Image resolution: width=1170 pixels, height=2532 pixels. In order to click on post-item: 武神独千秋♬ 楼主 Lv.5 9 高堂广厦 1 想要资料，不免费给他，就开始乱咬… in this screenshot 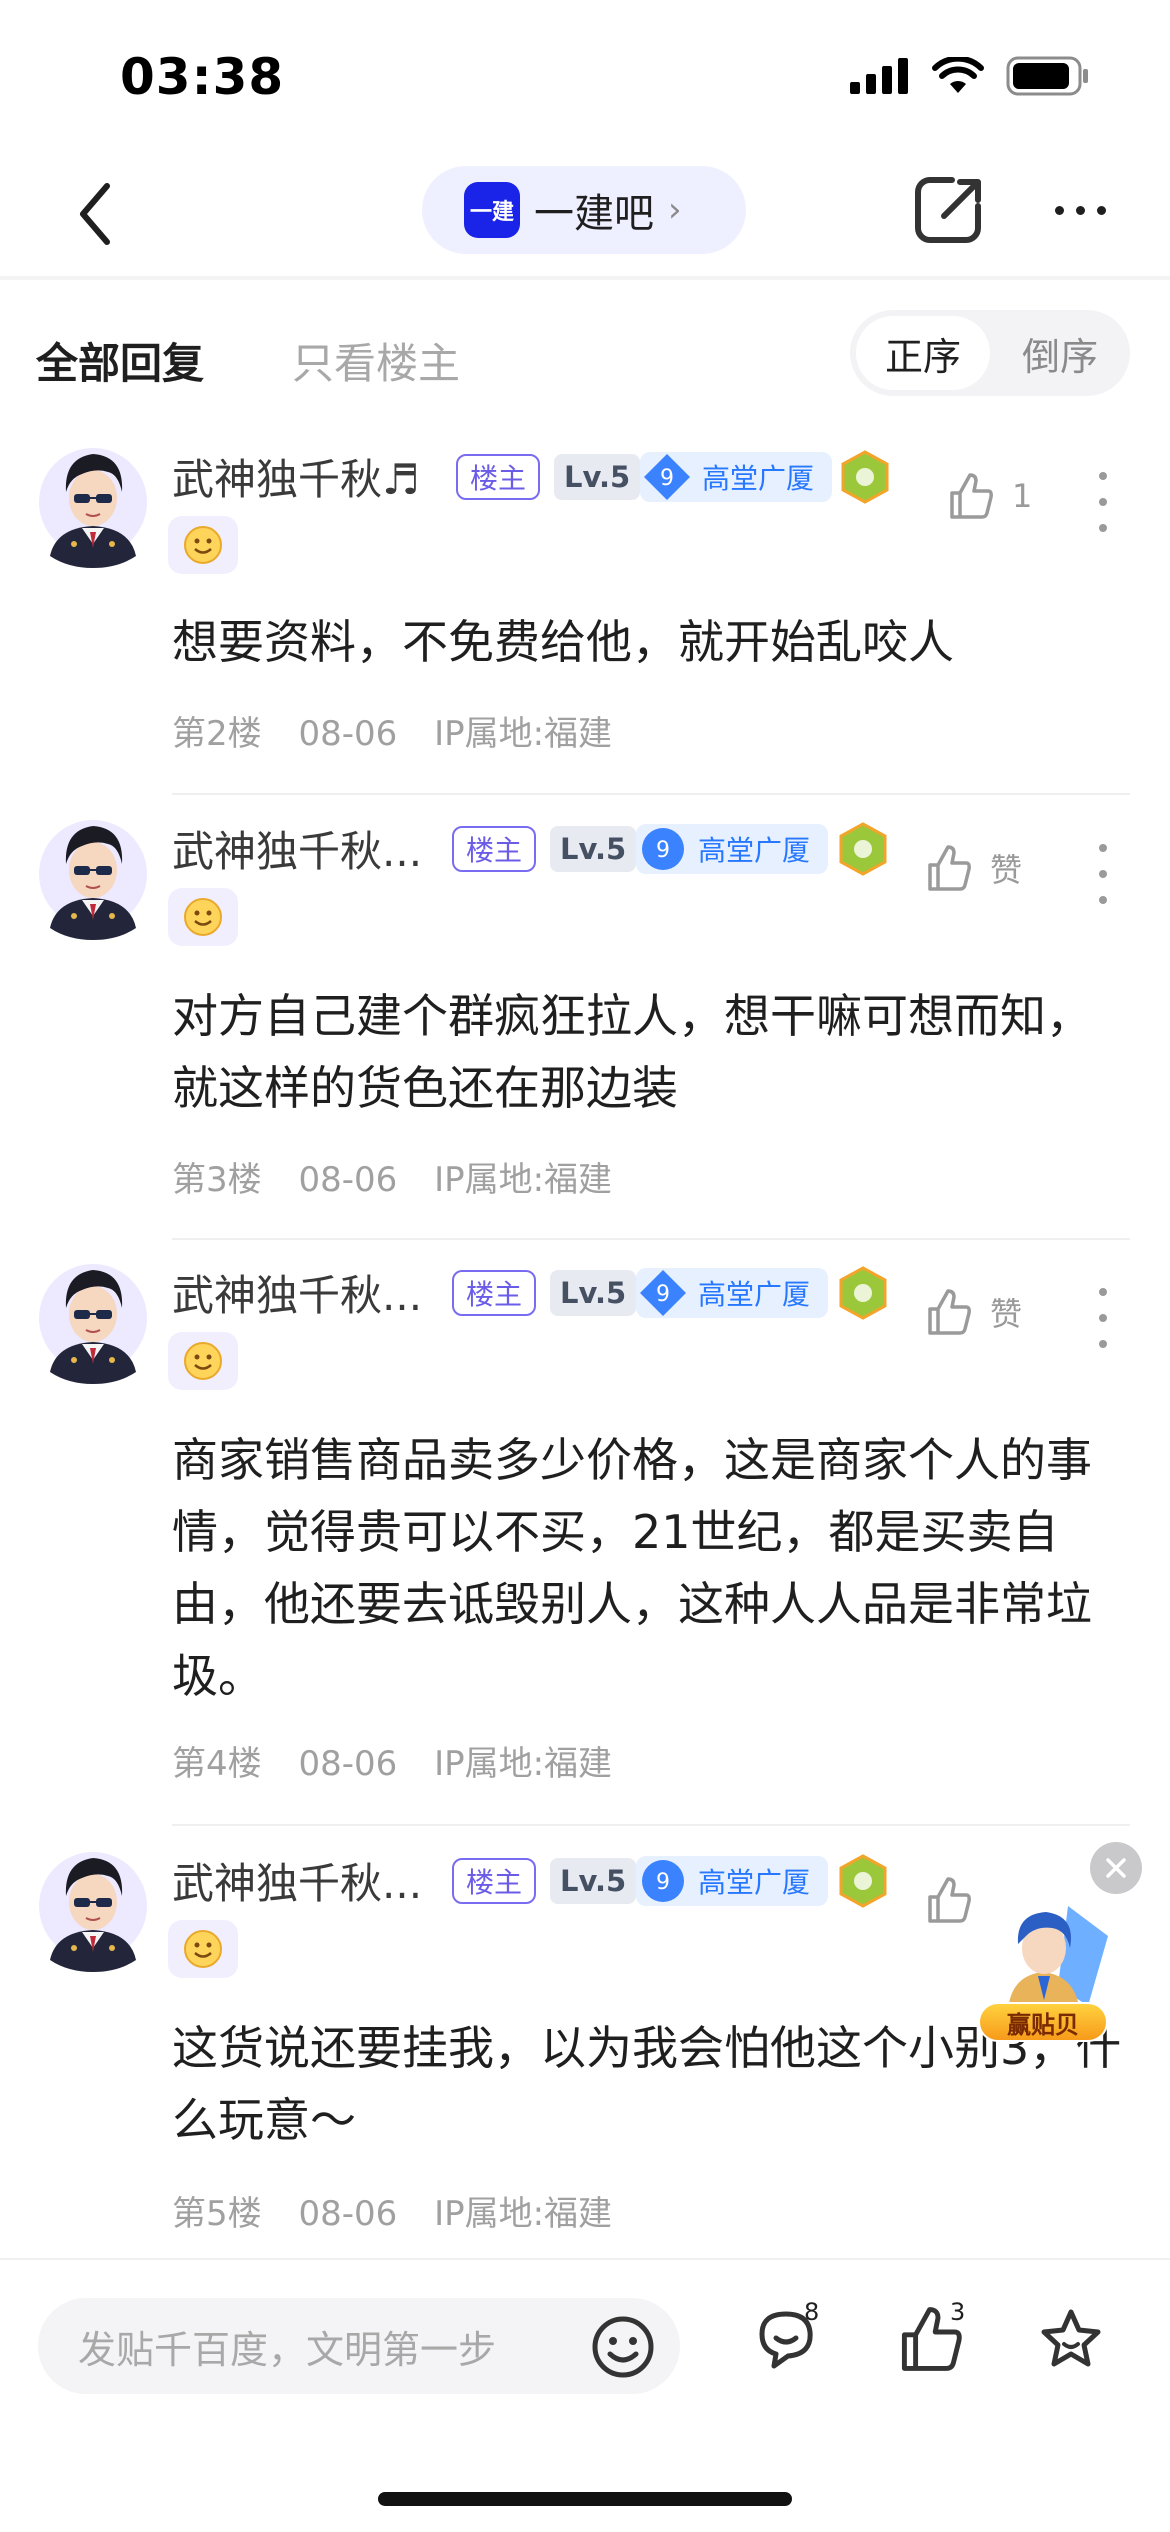, I will do `click(585, 615)`.